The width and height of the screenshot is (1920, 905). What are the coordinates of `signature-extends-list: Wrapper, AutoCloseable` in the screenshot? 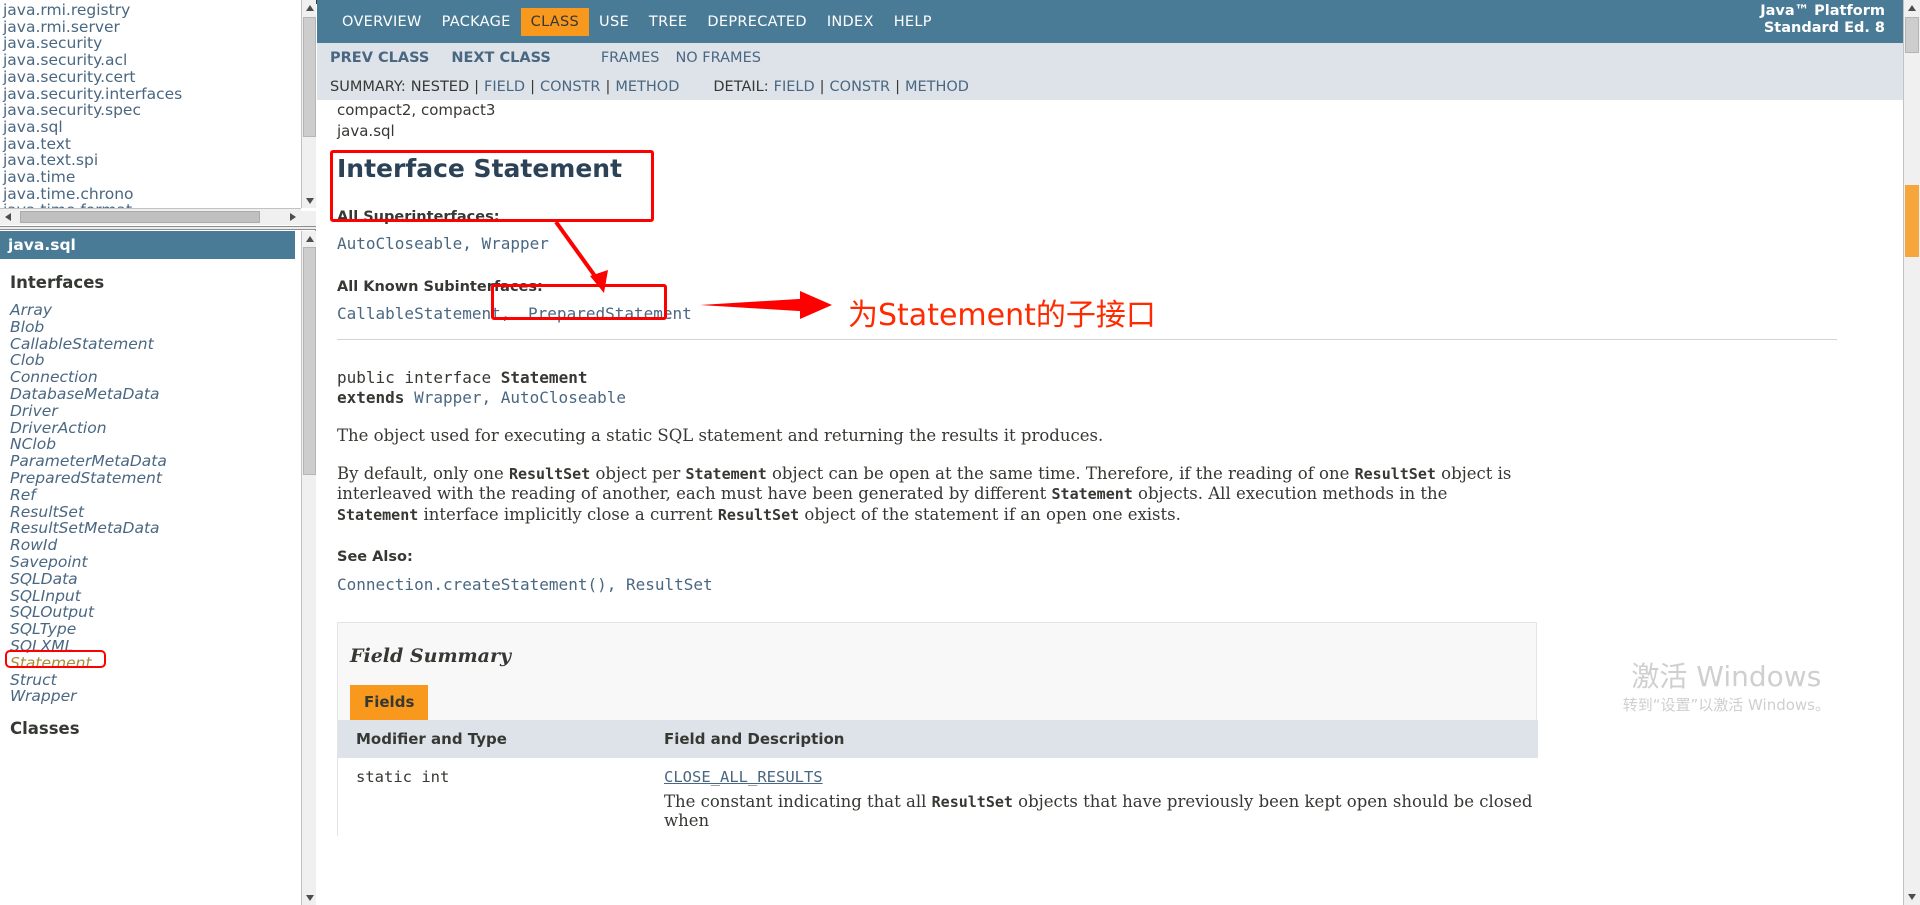 It's located at (520, 397).